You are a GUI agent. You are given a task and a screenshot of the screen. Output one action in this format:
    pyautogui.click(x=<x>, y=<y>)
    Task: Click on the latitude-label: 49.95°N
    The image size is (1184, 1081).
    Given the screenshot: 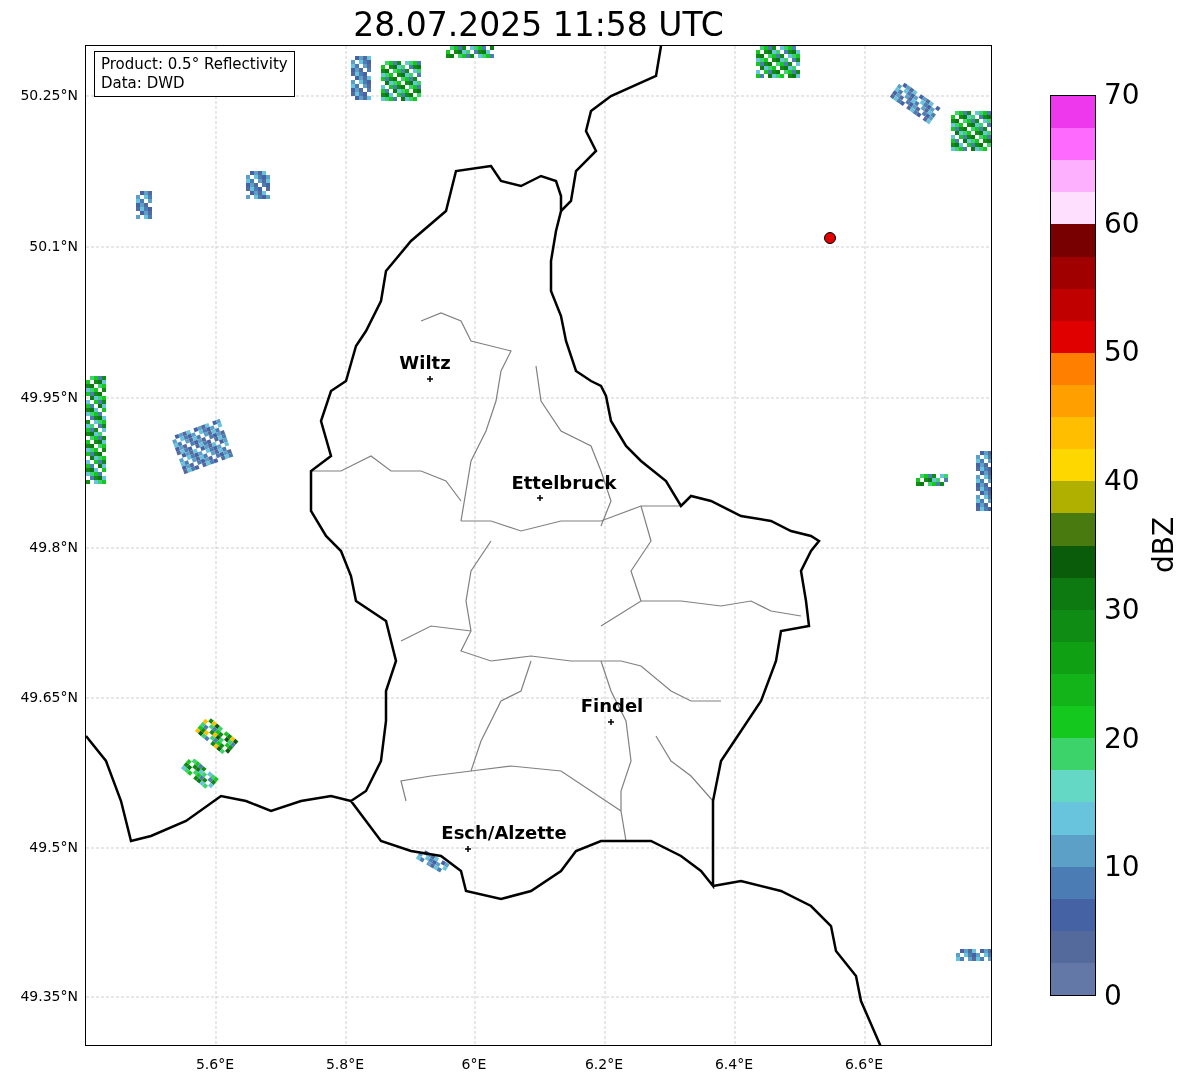 What is the action you would take?
    pyautogui.click(x=49, y=397)
    